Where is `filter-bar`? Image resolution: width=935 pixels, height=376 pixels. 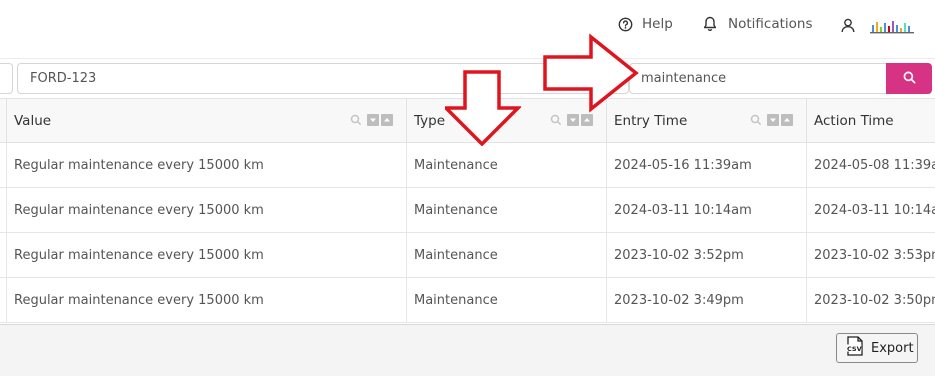 filter-bar is located at coordinates (467, 78).